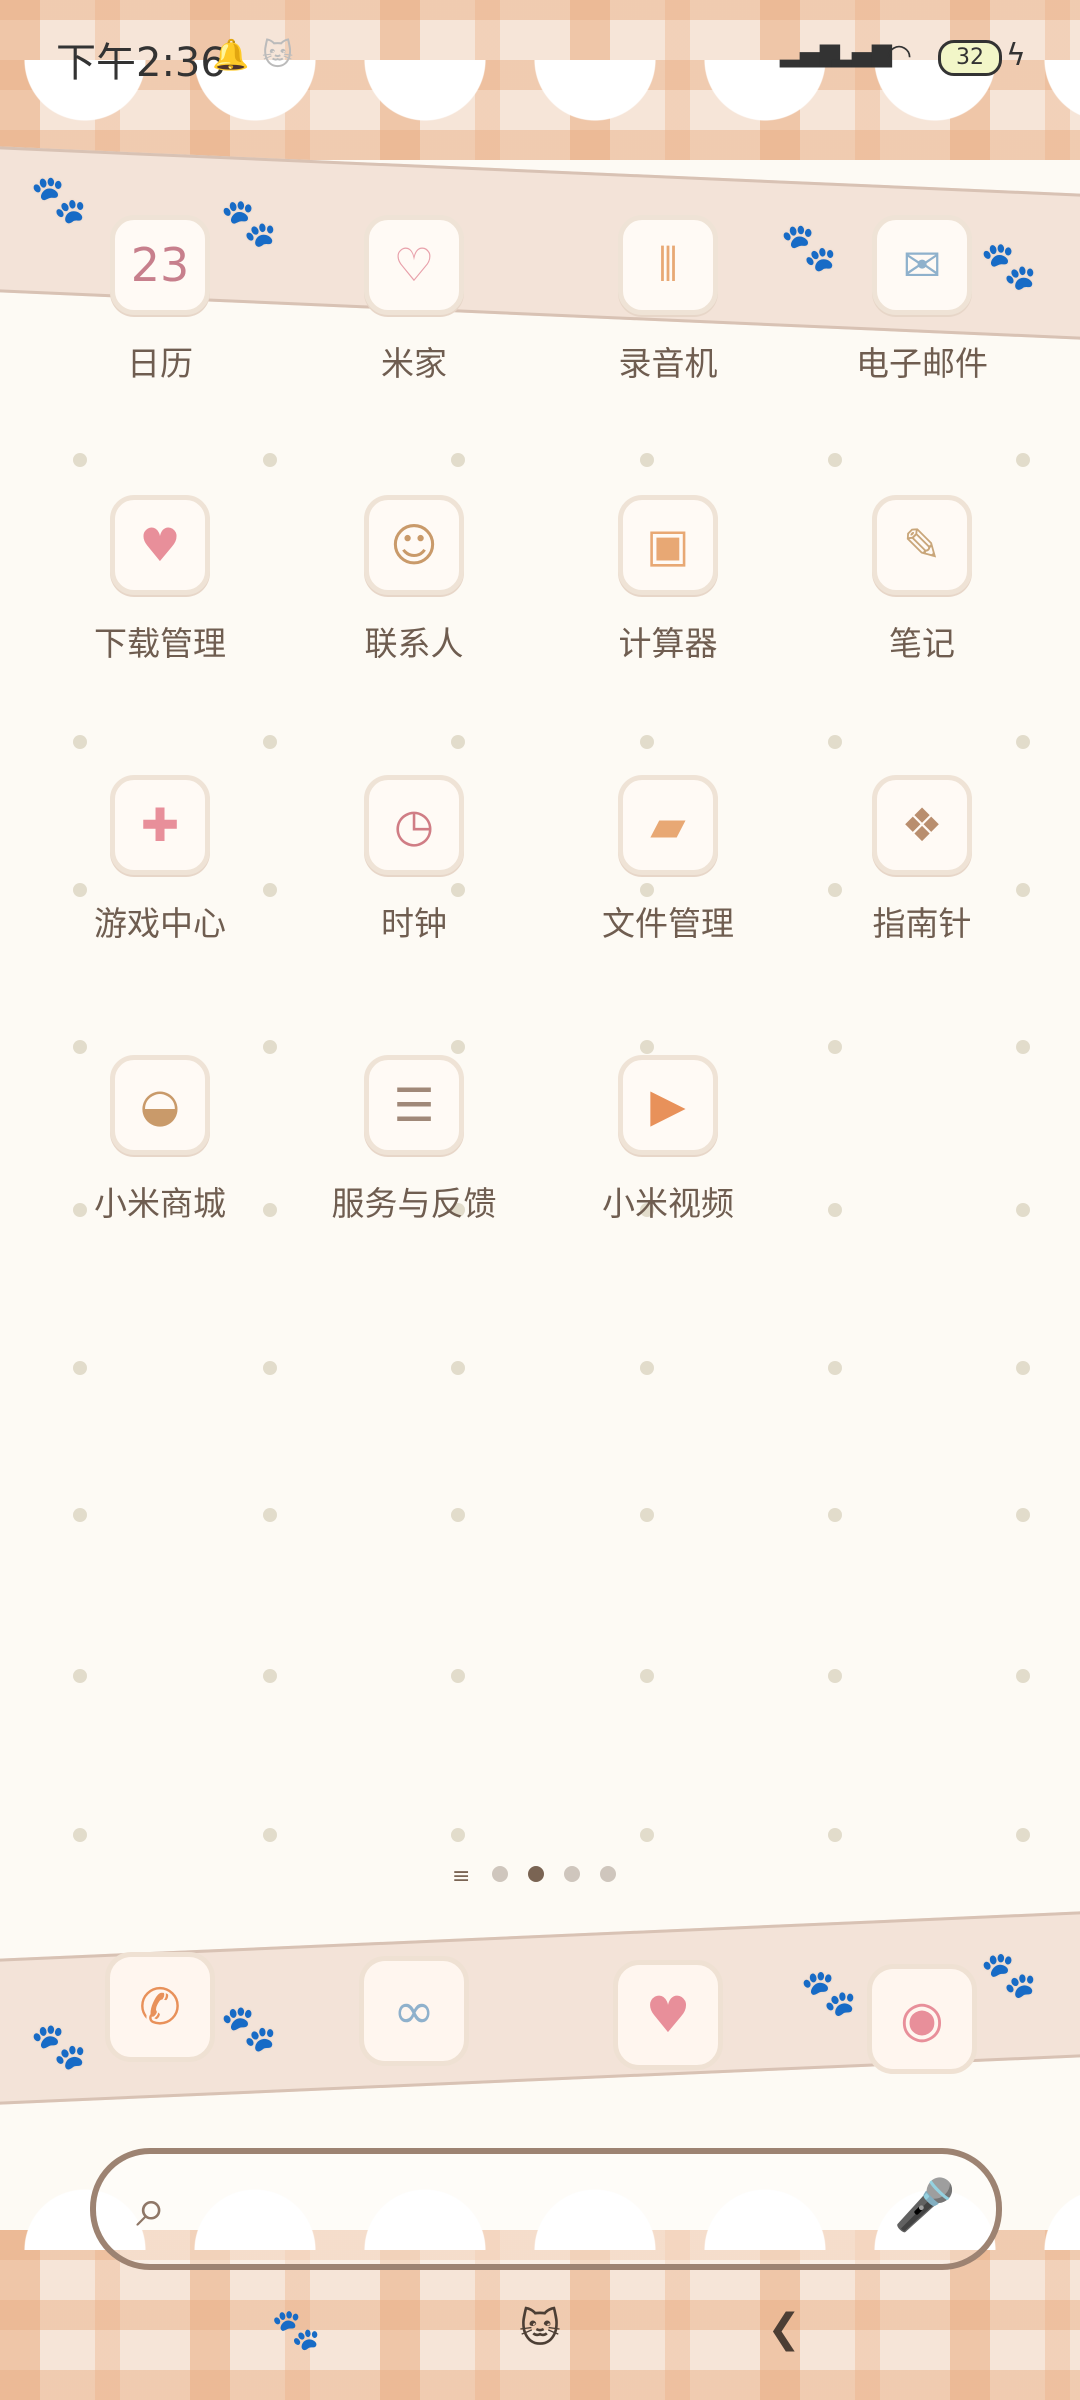 This screenshot has height=2400, width=1080. I want to click on app-label: 计算器, so click(668, 643).